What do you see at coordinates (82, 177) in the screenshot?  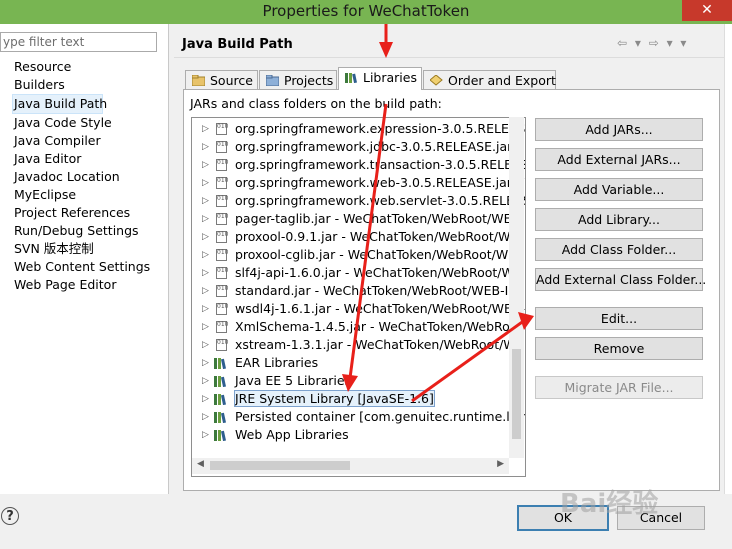 I see `sidebar-item-javadoc-location: Javadoc Location` at bounding box center [82, 177].